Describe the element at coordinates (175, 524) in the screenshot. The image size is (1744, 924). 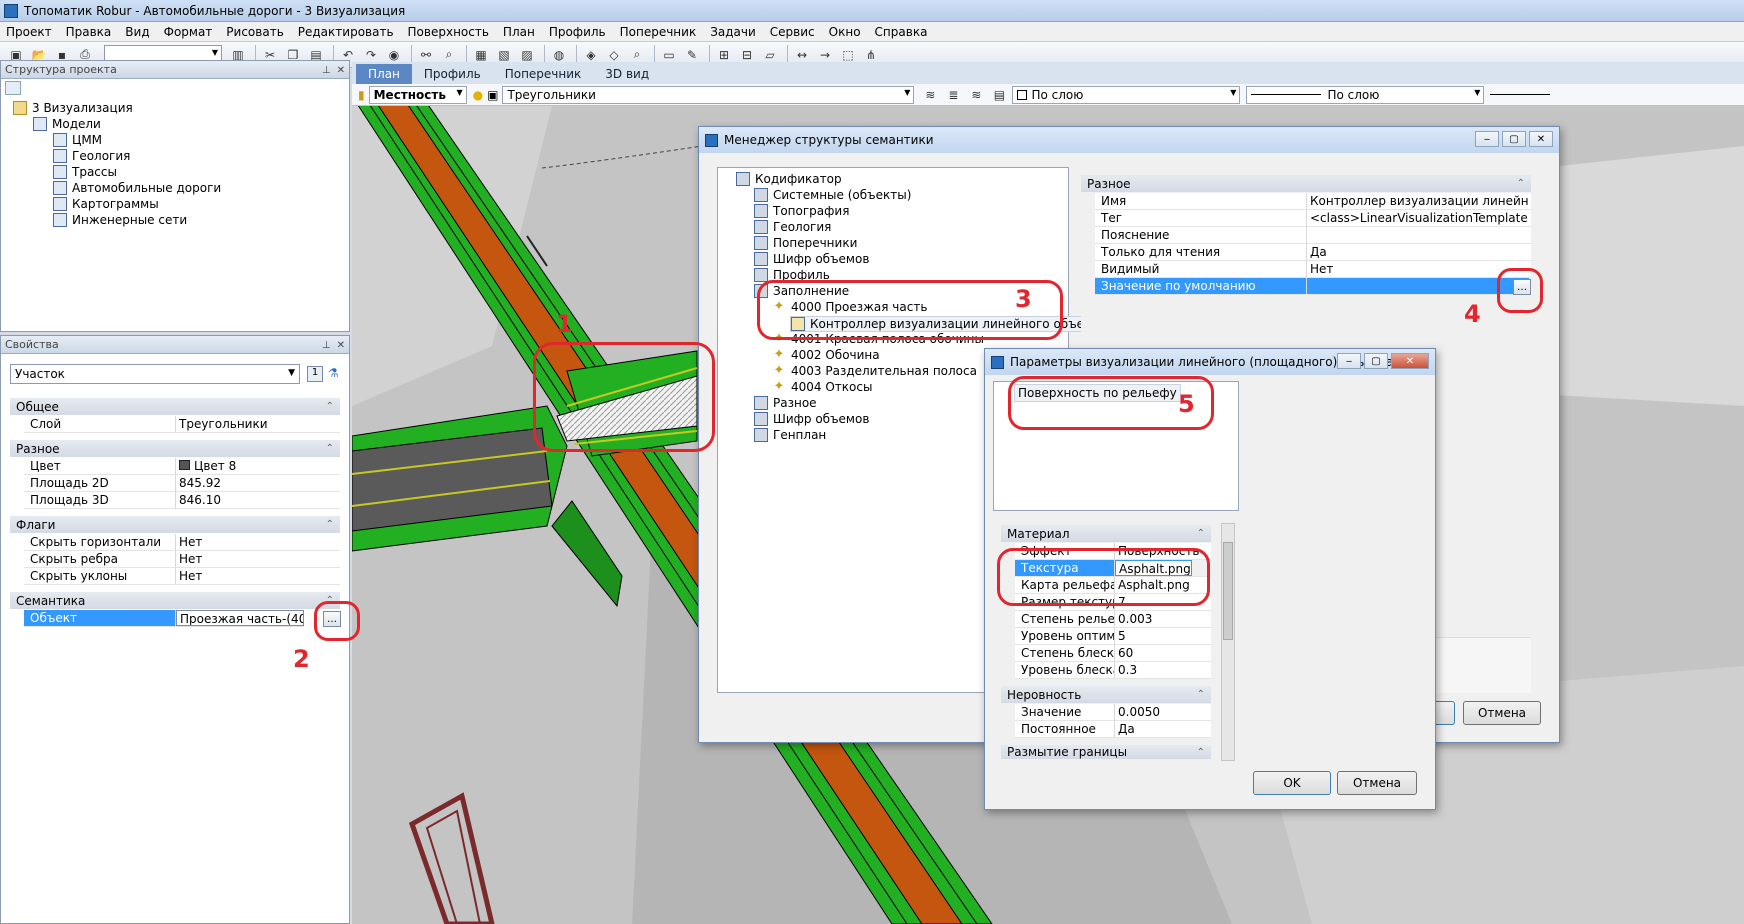
I see `group-flags: Флаги ⌃` at that location.